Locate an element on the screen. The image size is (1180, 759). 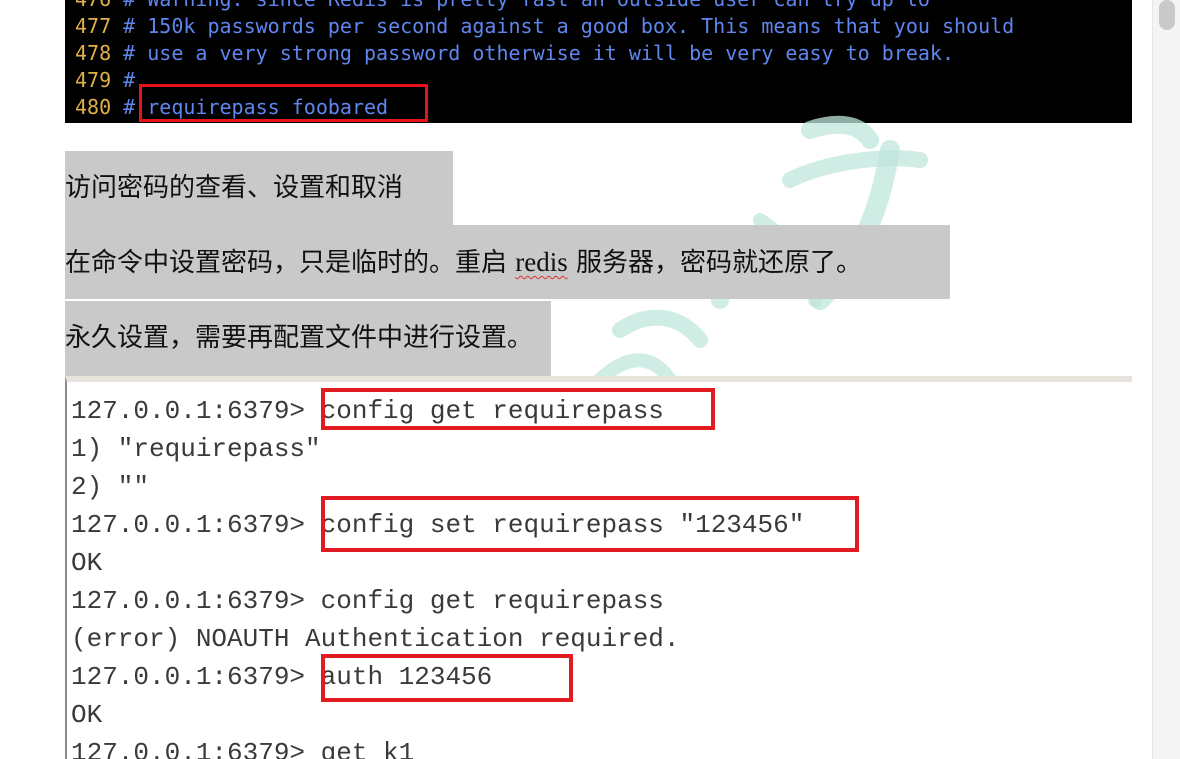
paragraph-text: 永久设置，需要再配置文件中进行设置。 is located at coordinates (299, 338).